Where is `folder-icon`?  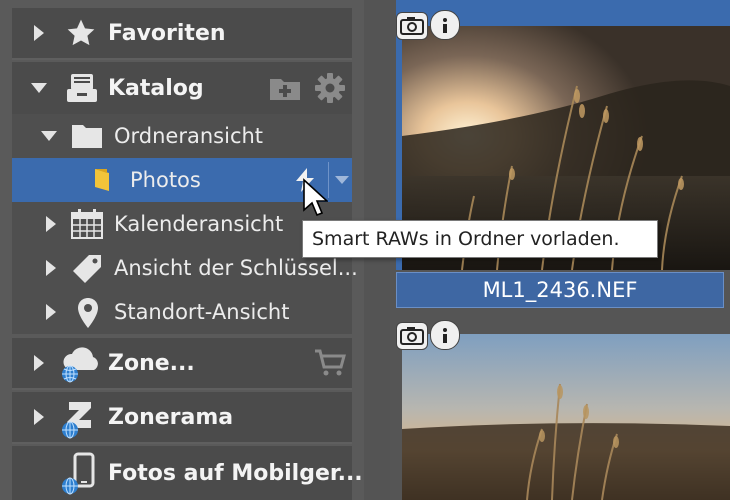
folder-icon is located at coordinates (87, 136).